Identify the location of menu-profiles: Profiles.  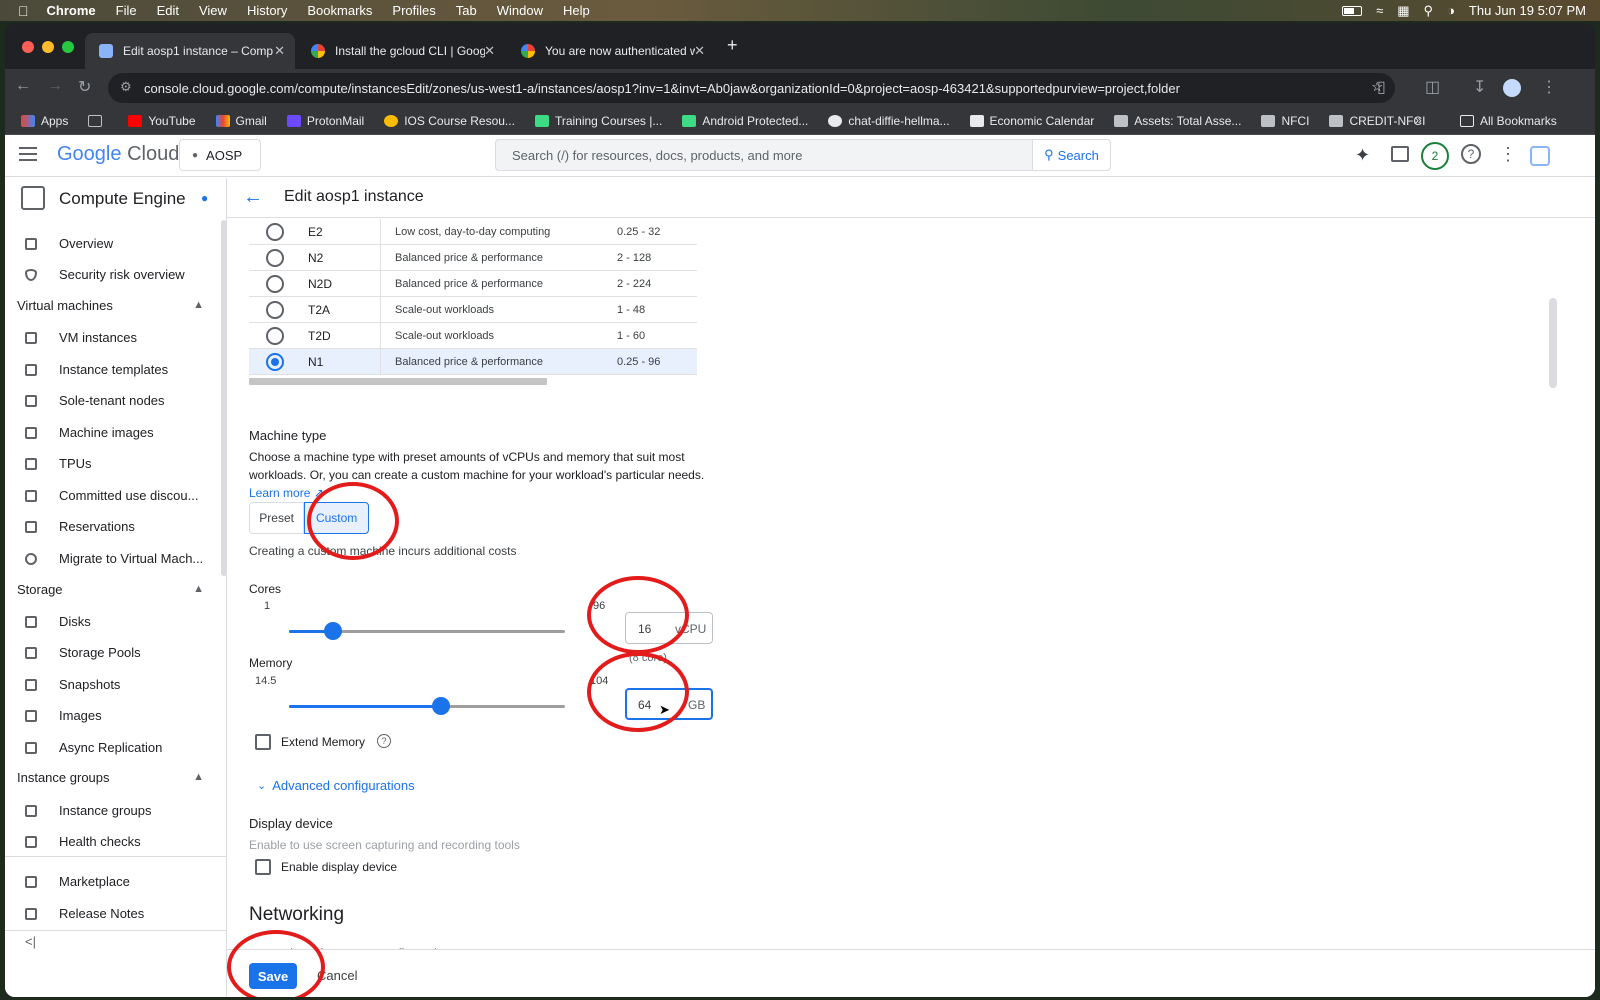
(413, 10).